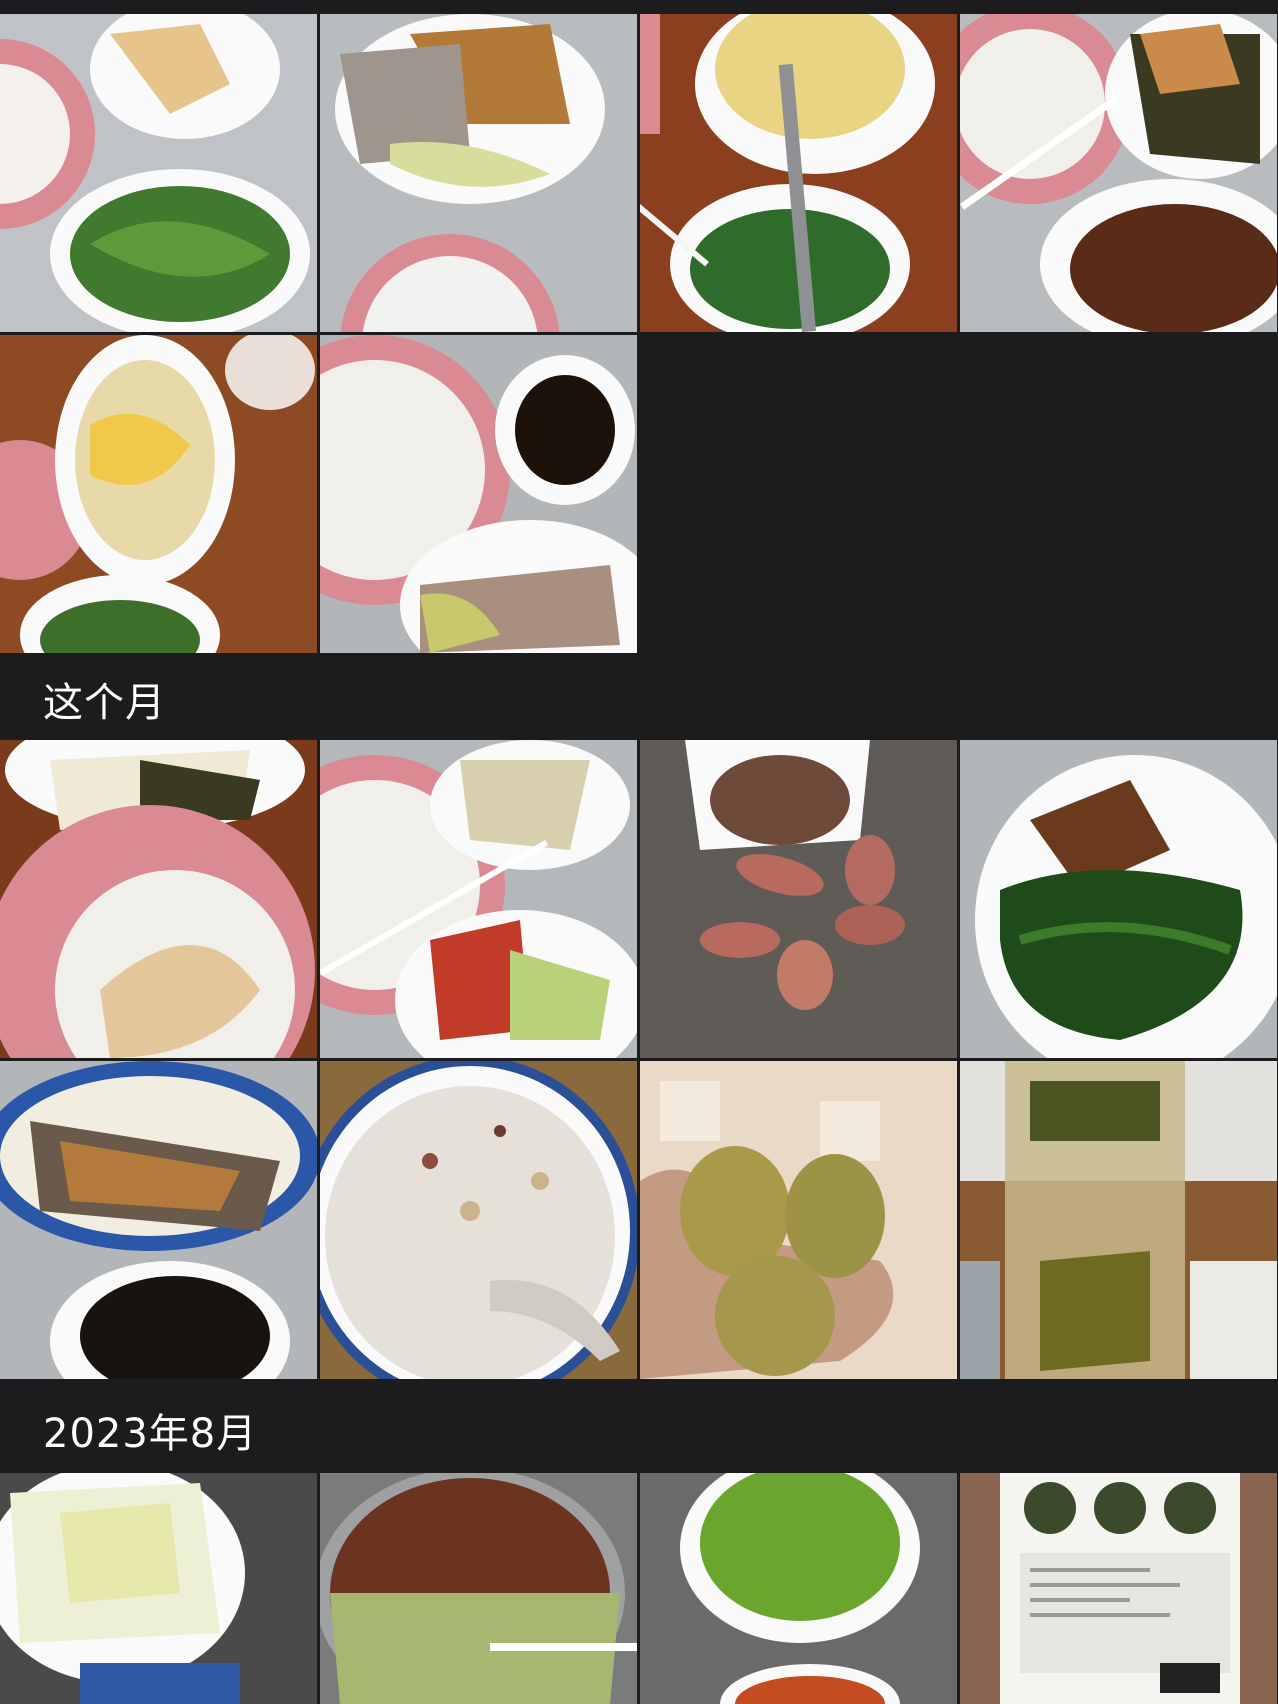  Describe the element at coordinates (150, 1434) in the screenshot. I see `section-header-aug-2023: 2023年8月` at that location.